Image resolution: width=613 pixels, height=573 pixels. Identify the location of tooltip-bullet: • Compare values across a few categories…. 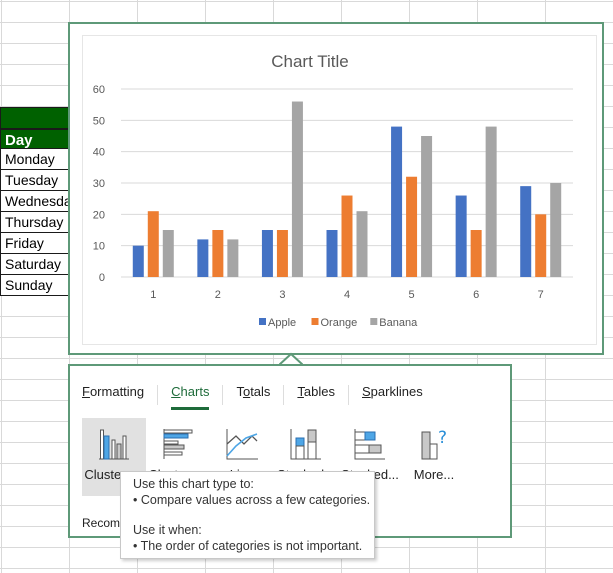
(252, 500).